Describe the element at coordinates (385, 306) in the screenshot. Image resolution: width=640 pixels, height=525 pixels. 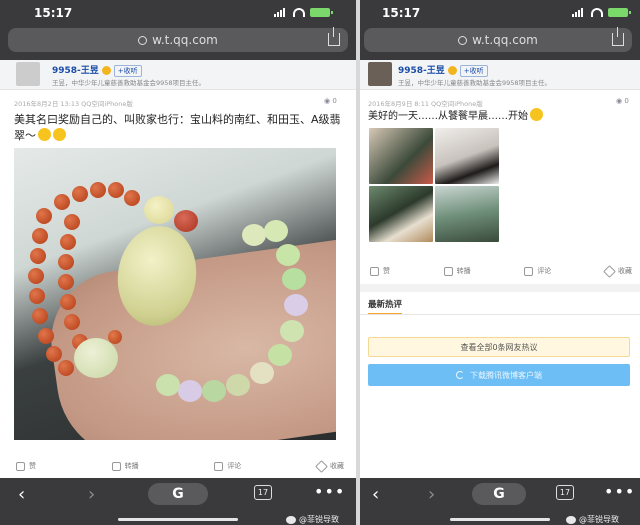
I see `hot-comments-title: 最新热评` at that location.